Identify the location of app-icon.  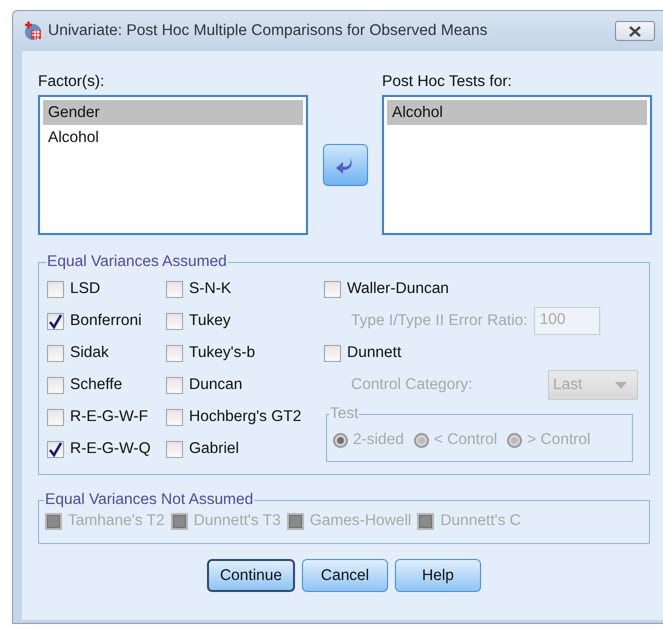
(33, 31).